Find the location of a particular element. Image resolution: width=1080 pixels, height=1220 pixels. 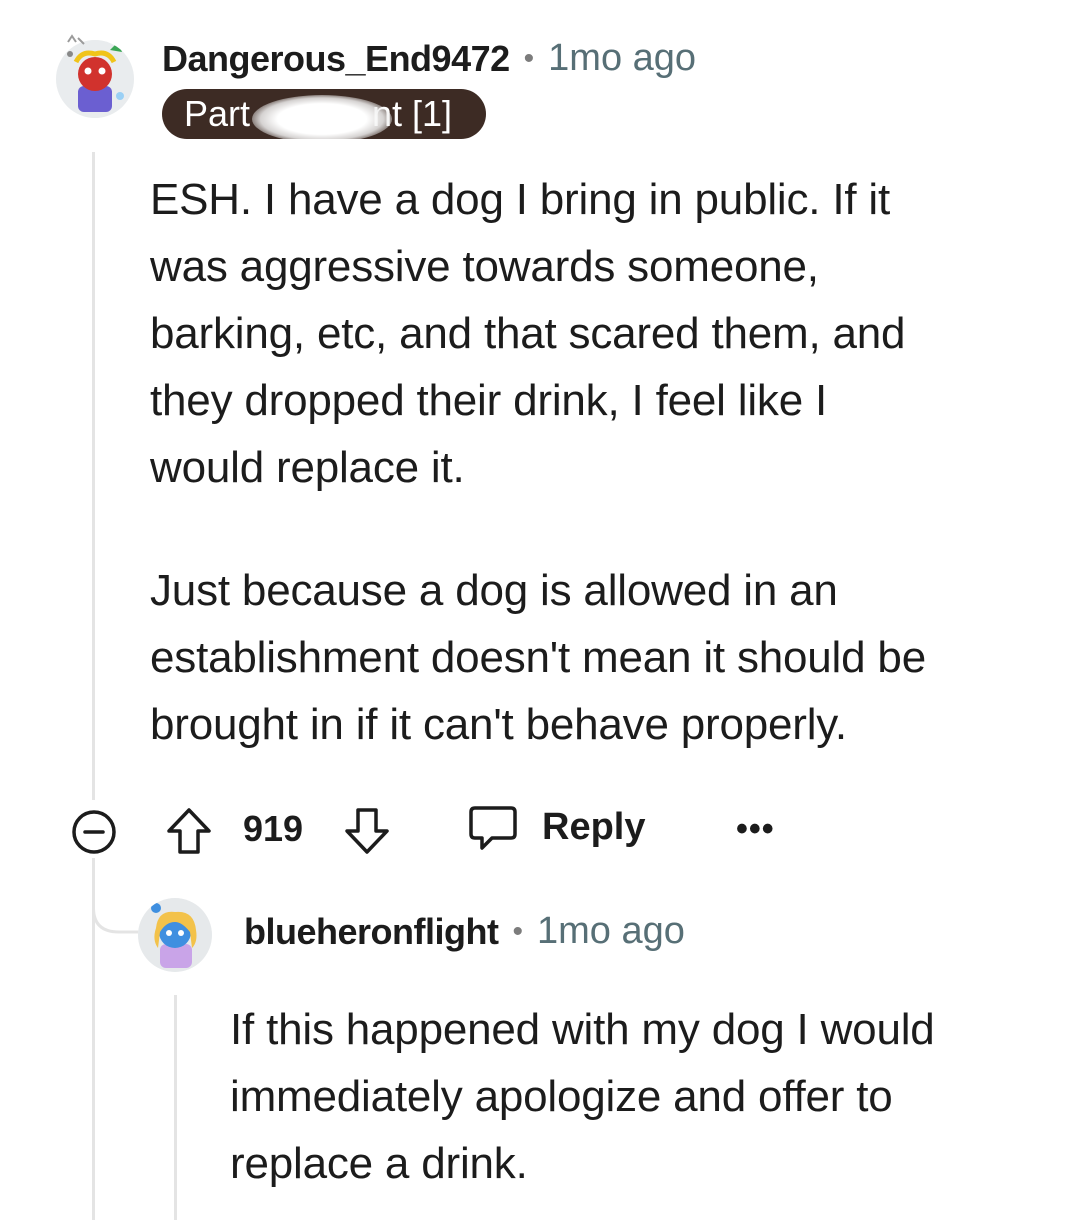

comment-line: Just because a dog is allowed in an is located at coordinates (494, 590).